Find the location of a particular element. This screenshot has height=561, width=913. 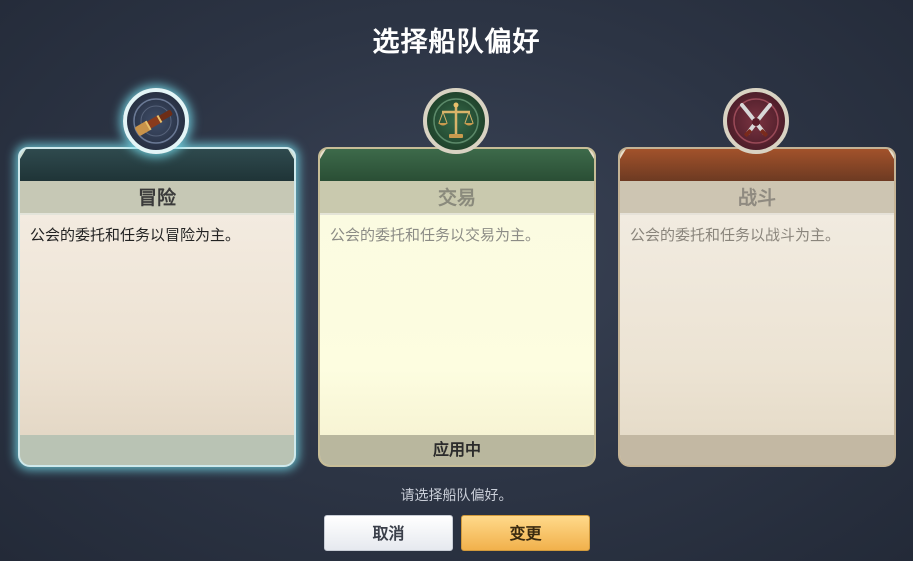

scales-icon is located at coordinates (456, 121).